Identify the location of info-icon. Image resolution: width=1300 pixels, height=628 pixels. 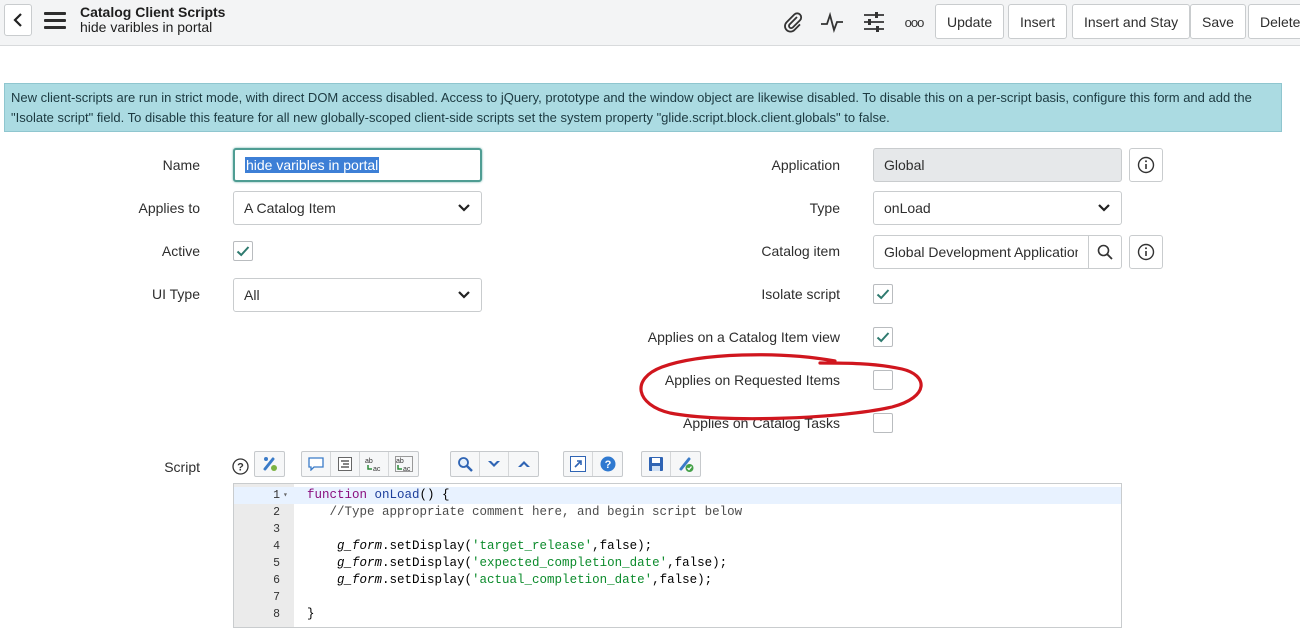
(1146, 252).